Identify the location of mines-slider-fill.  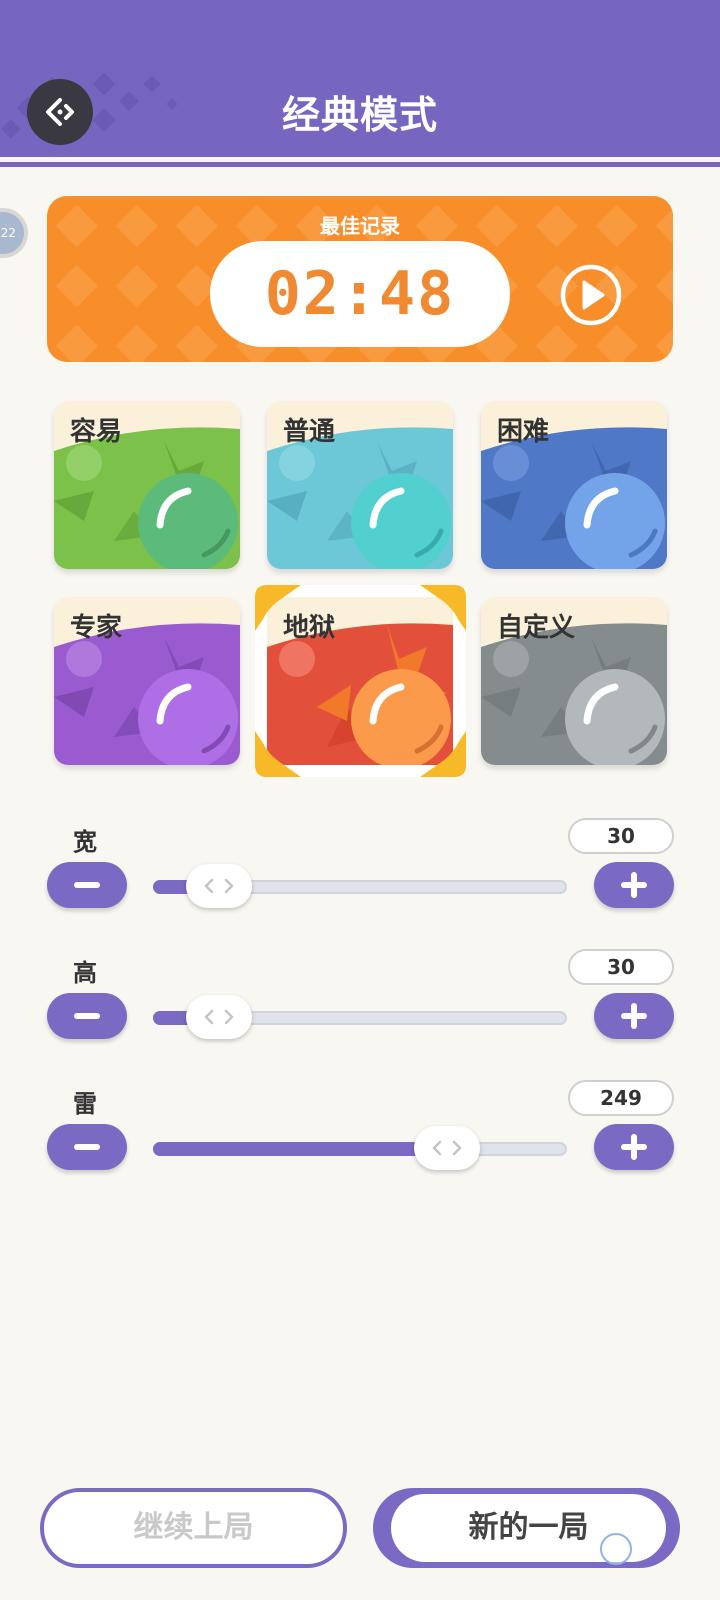
(302, 1149).